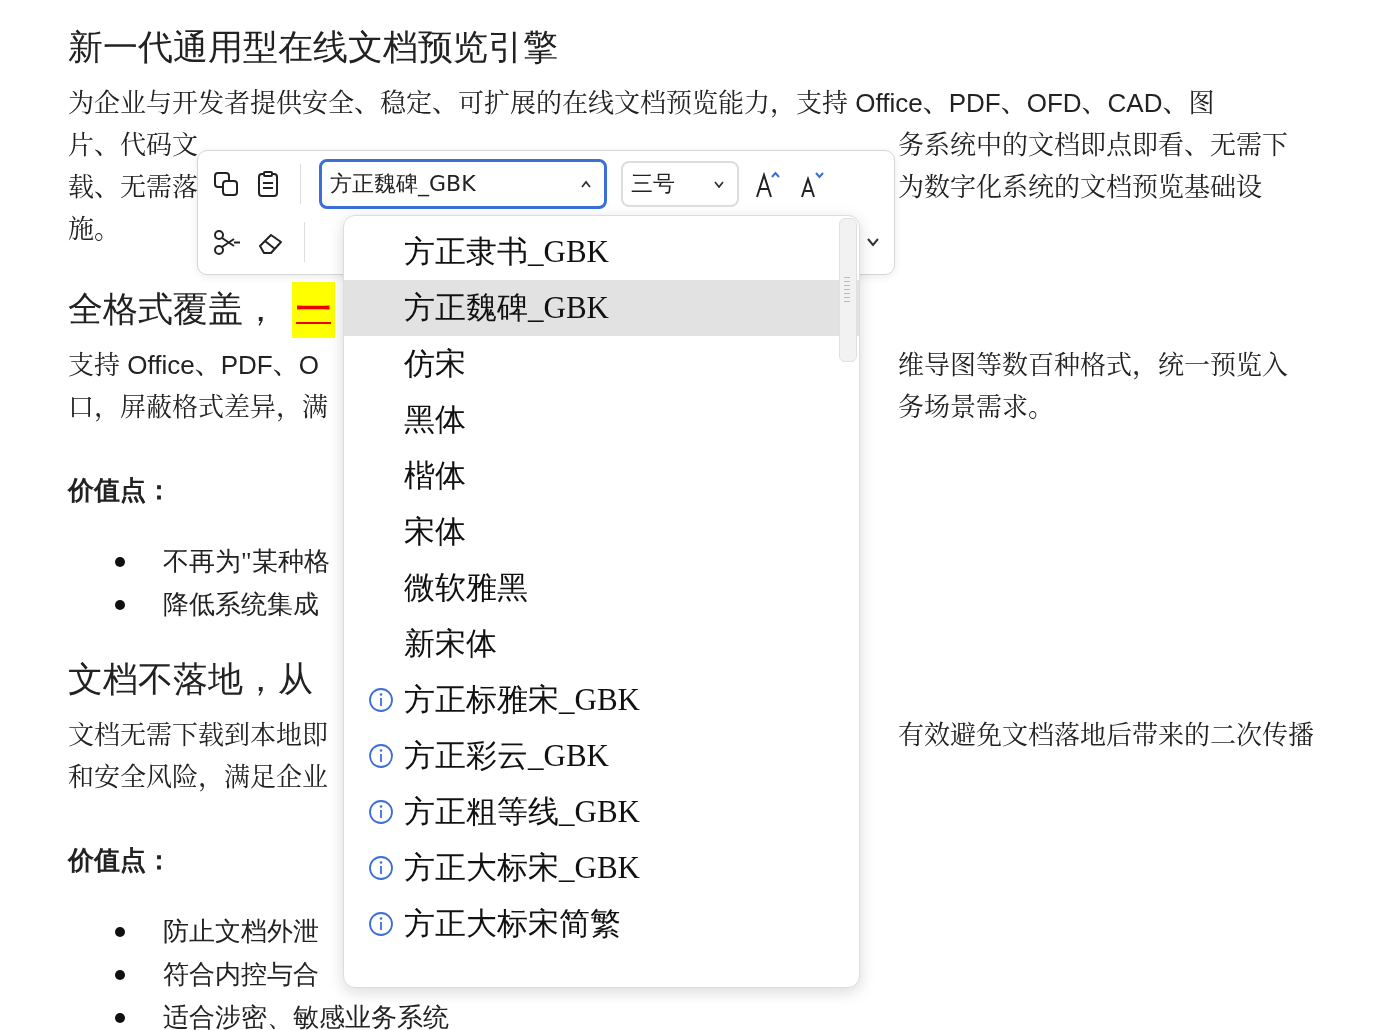 This screenshot has width=1386, height=1030. I want to click on highlighted-text: 一, so click(313, 310).